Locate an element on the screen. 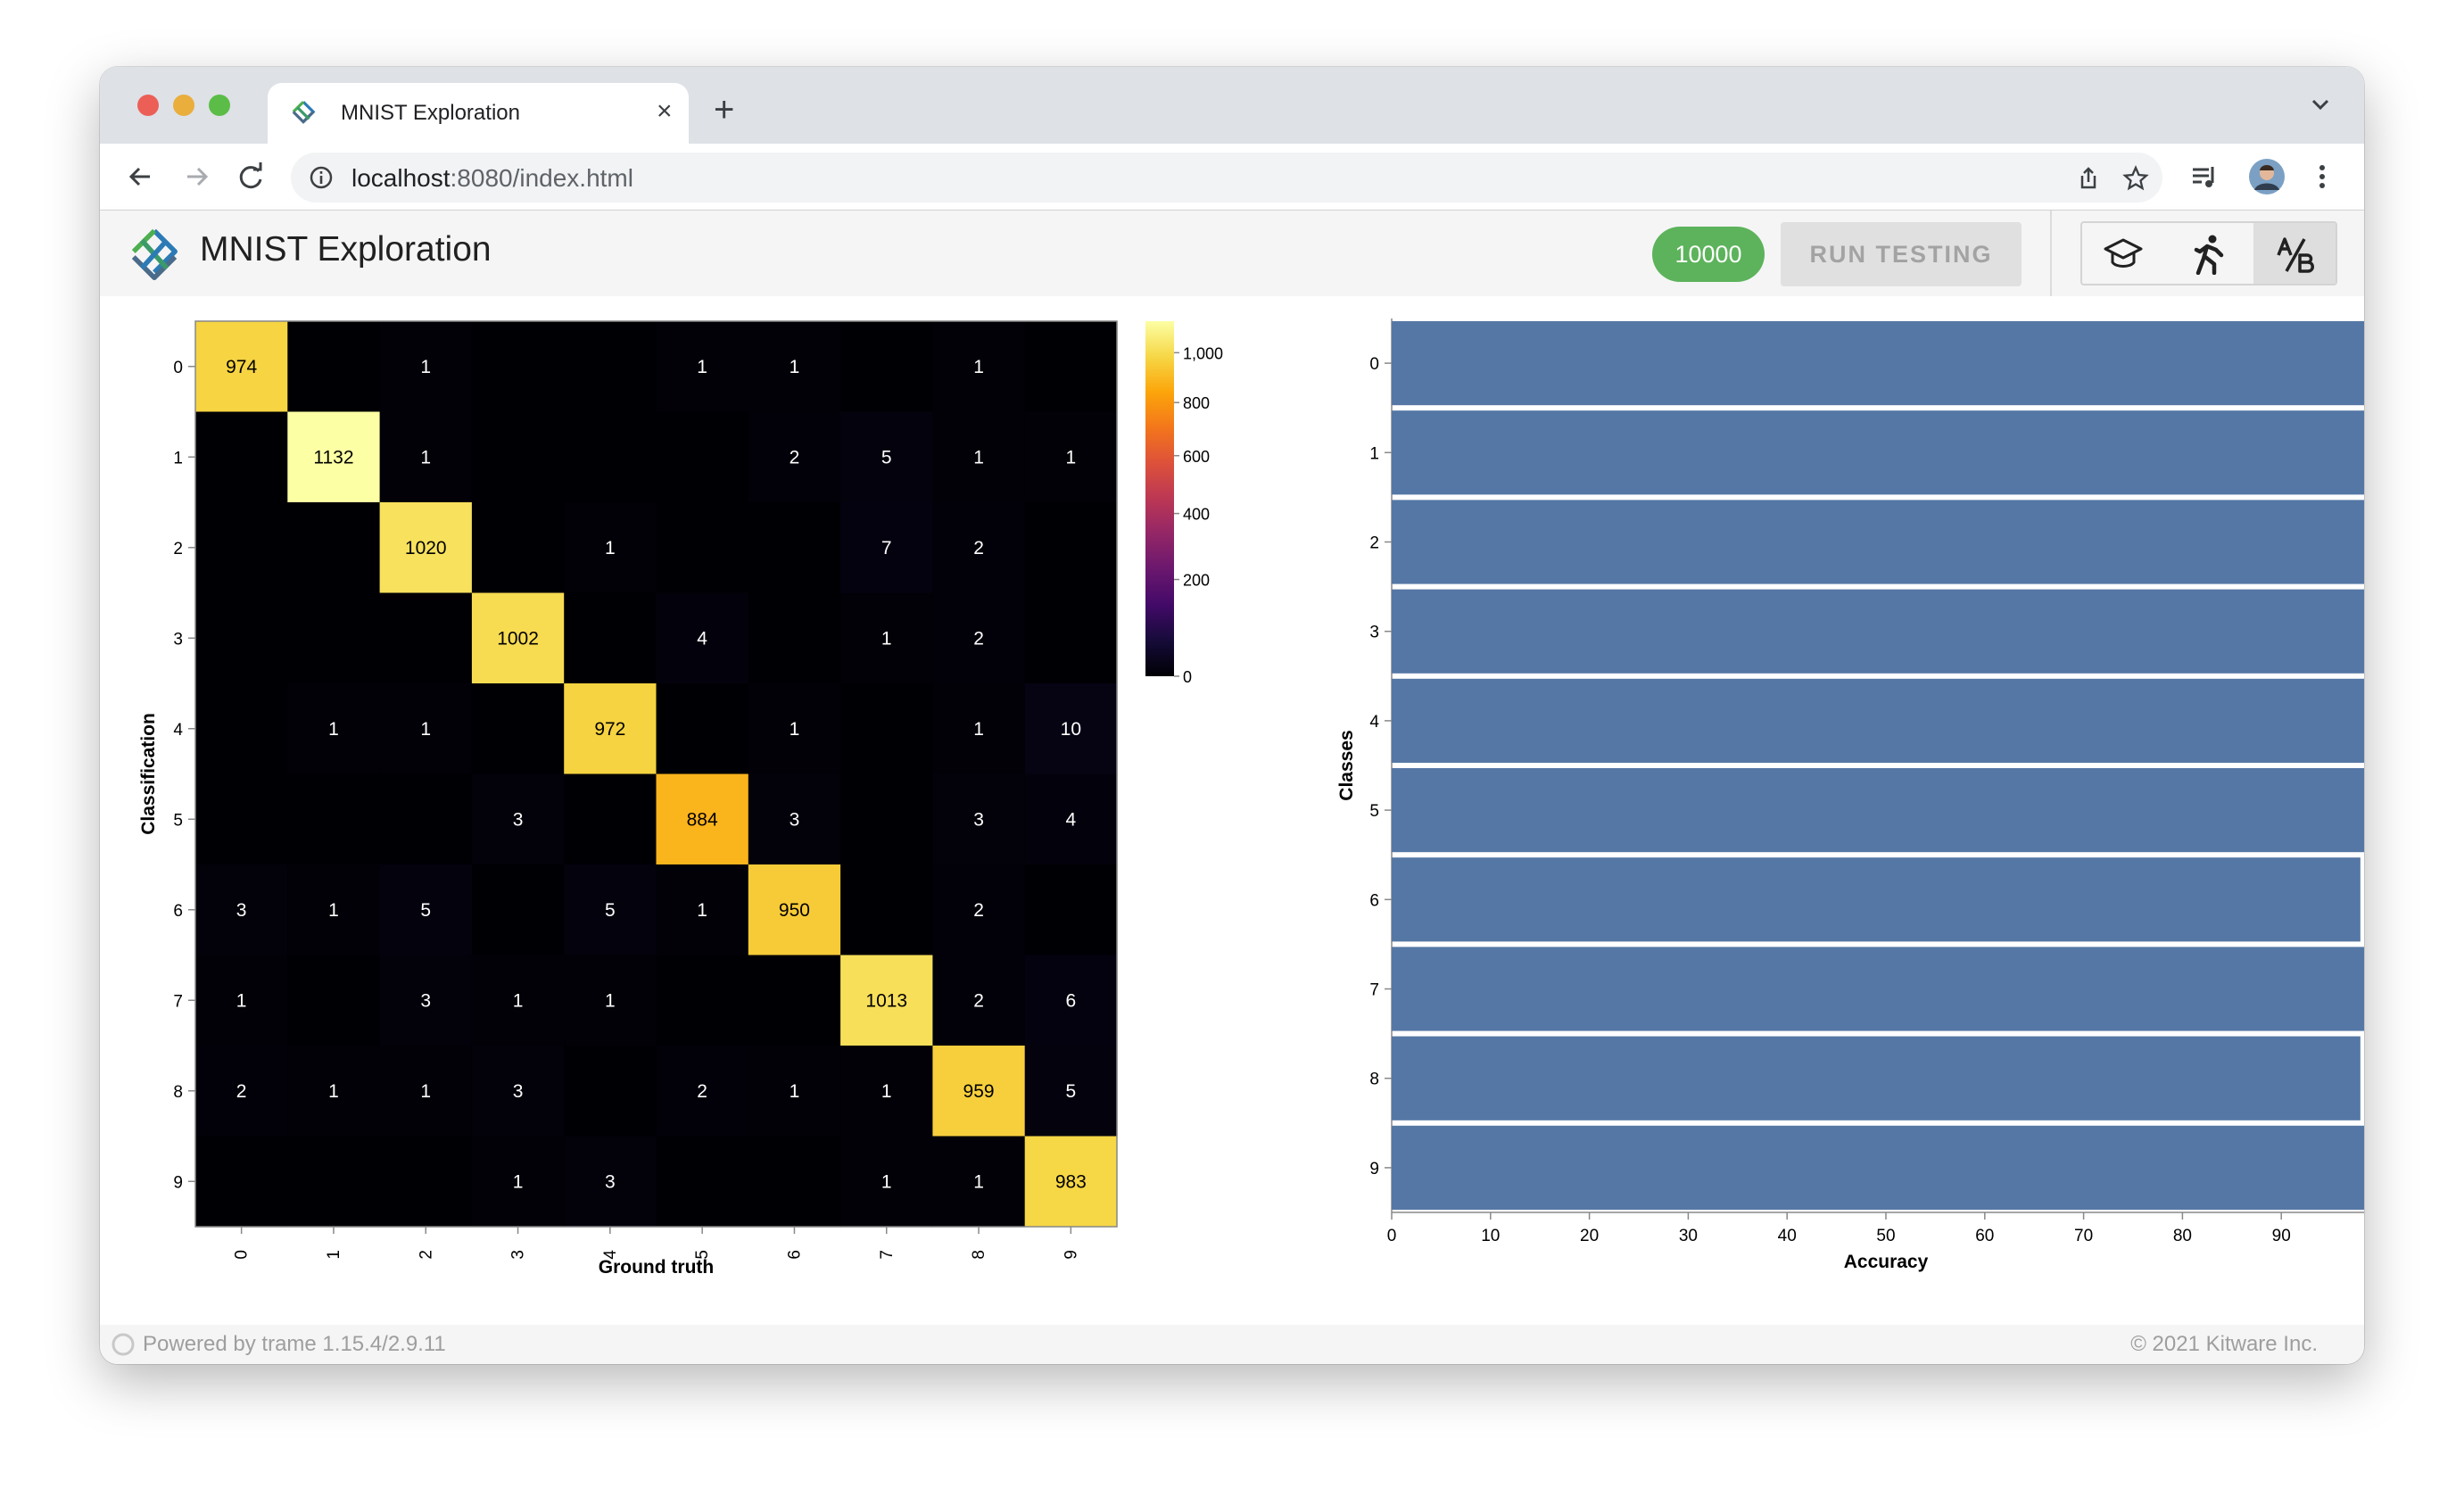 The width and height of the screenshot is (2464, 1497). media-control-icon is located at coordinates (2204, 177).